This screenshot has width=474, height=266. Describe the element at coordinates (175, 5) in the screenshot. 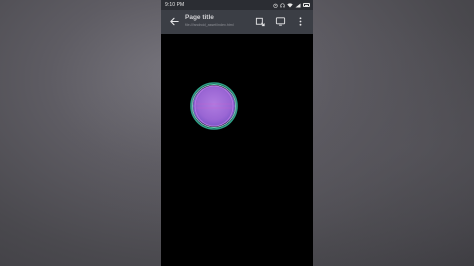

I see `status-time: 9:10 PM` at that location.